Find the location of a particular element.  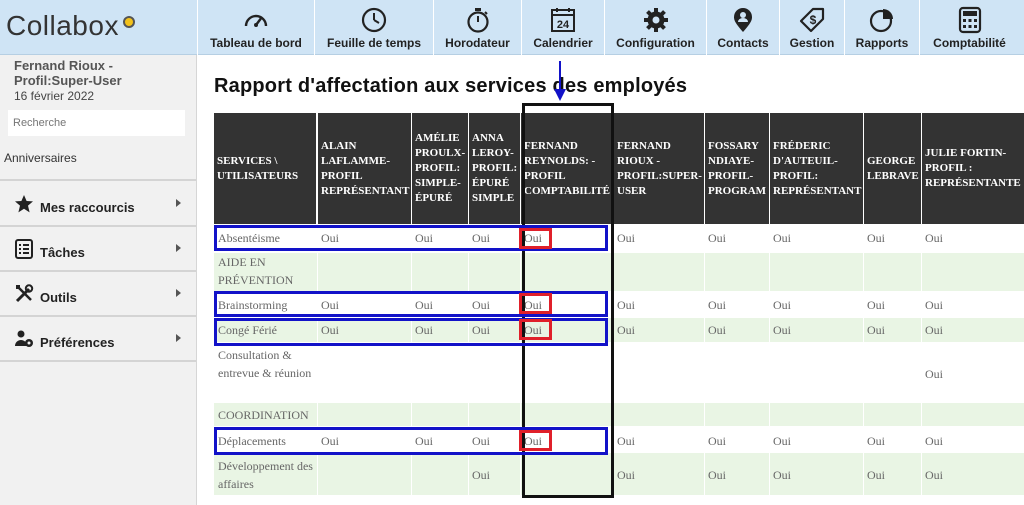

header-text: FERNAND RIOUX - PROFIL:SUPER- USER is located at coordinates (659, 168).